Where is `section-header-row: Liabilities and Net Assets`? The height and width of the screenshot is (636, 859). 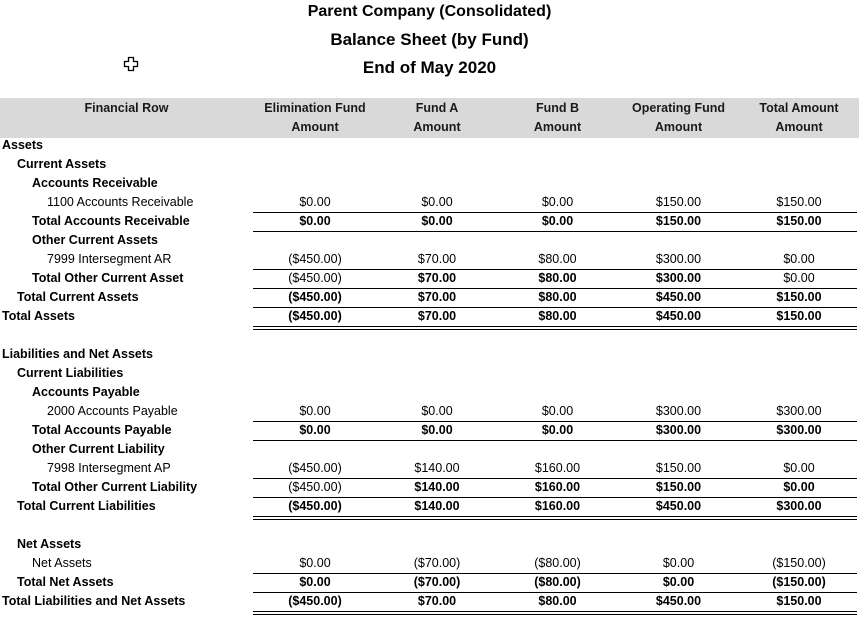
section-header-row: Liabilities and Net Assets is located at coordinates (429, 355).